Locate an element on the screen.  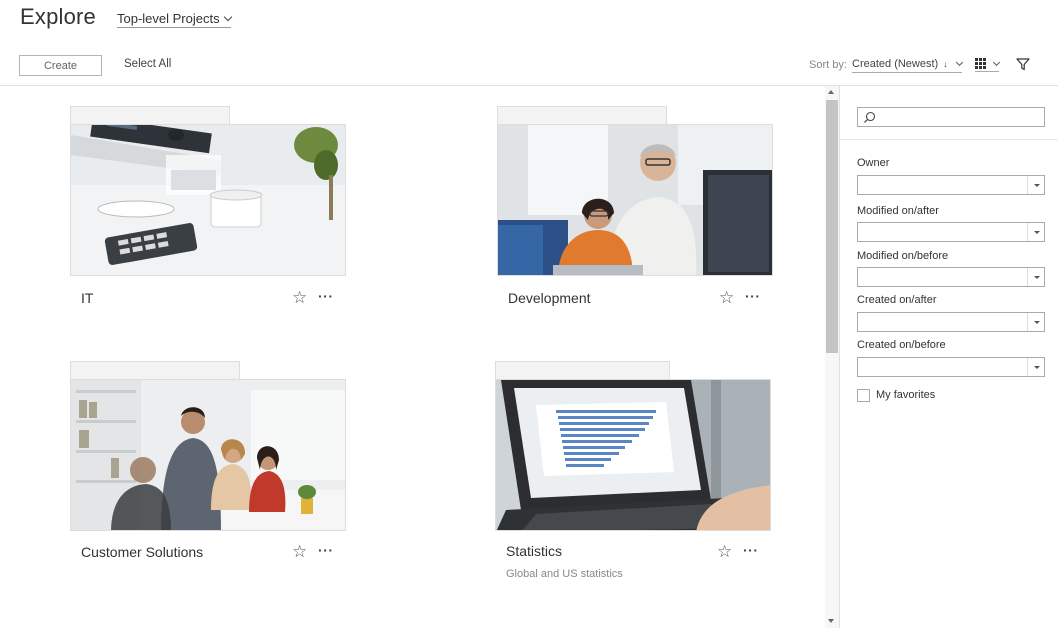
project-description: Global and US statistics is located at coordinates (564, 574).